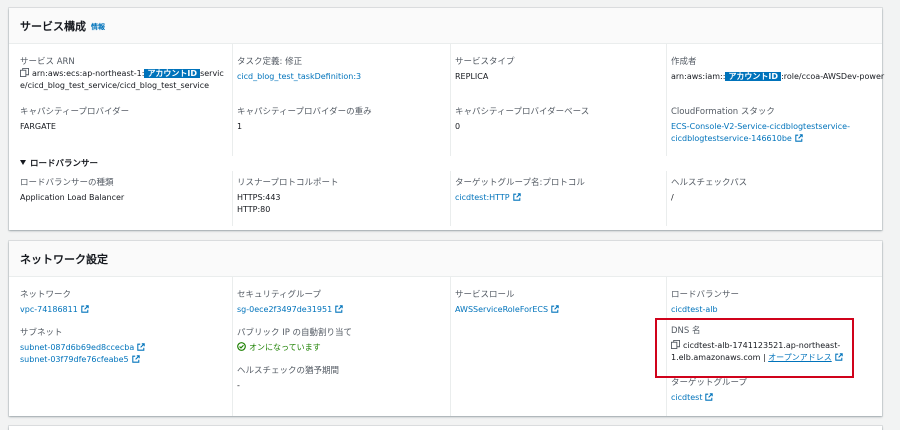  Describe the element at coordinates (709, 183) in the screenshot. I see `health-check-path-label: ヘルスチェックパス` at that location.